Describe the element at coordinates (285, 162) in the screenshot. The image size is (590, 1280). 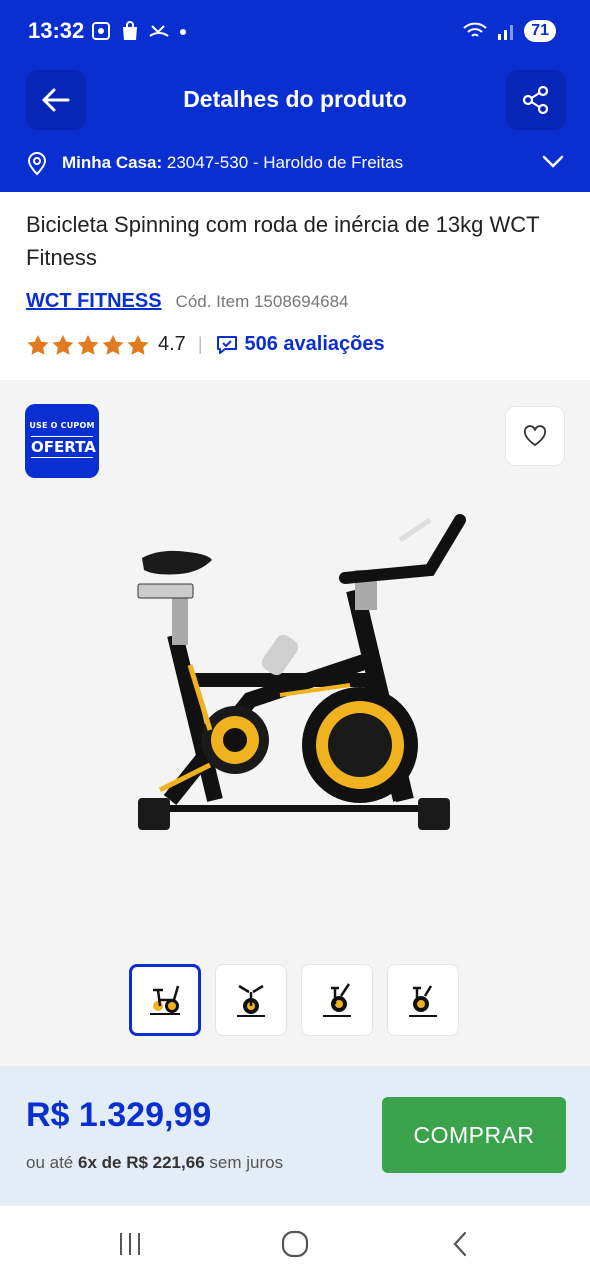
I see `address-value: 23047-530 - Haroldo de Freitas` at that location.